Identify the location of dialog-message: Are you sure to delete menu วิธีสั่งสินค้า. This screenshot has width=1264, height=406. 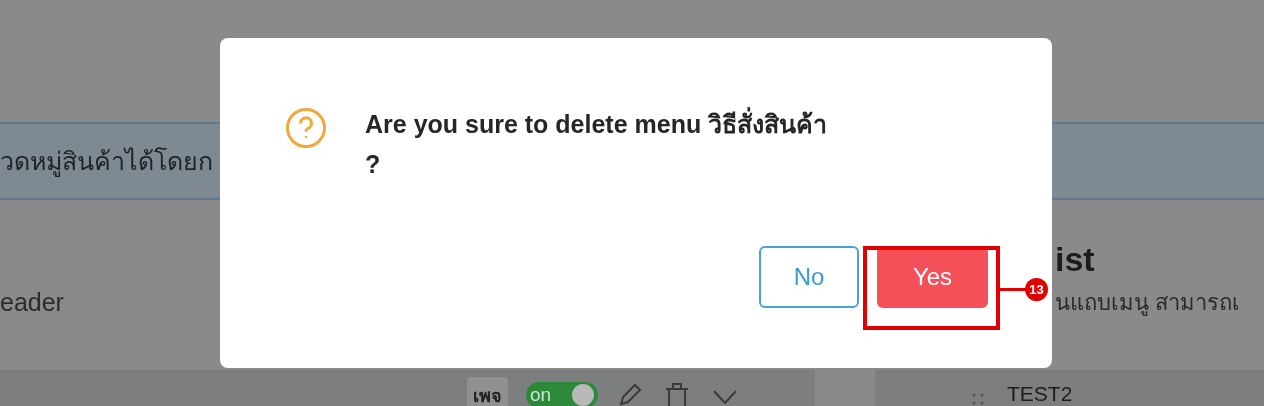
(596, 124).